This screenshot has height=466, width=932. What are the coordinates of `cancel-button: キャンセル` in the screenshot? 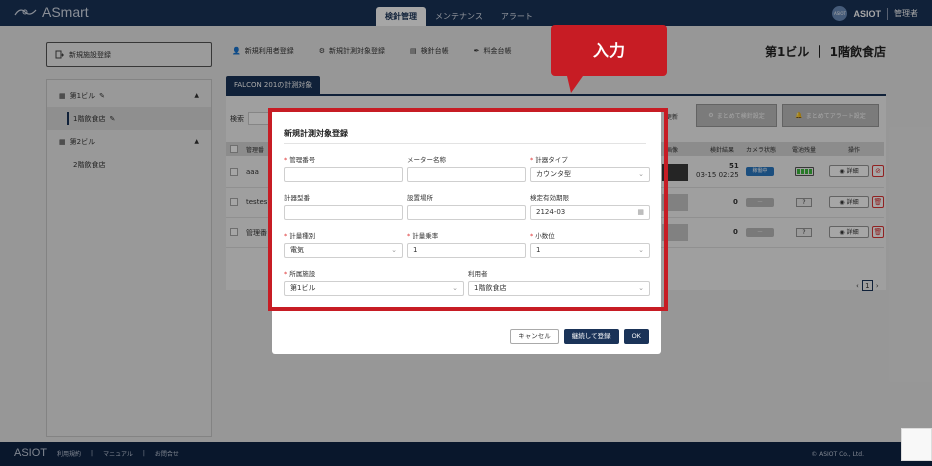 It's located at (534, 336).